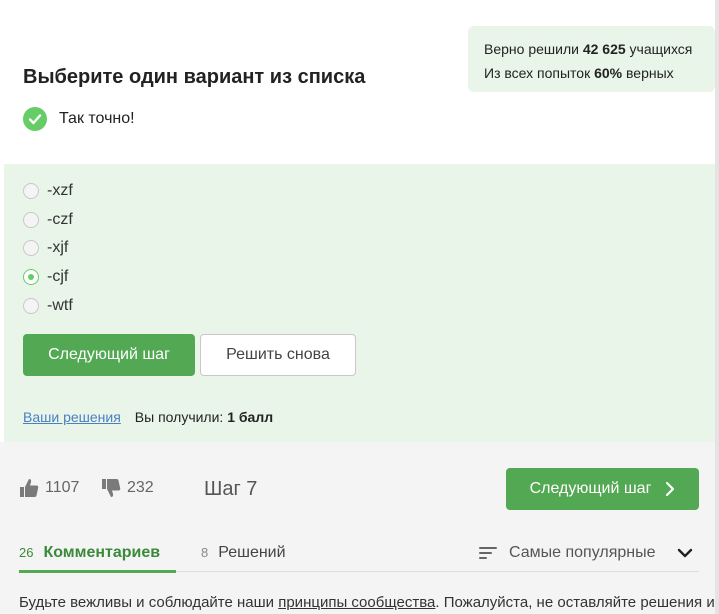  Describe the element at coordinates (109, 355) in the screenshot. I see `next-step-button: Следующий шаг` at that location.